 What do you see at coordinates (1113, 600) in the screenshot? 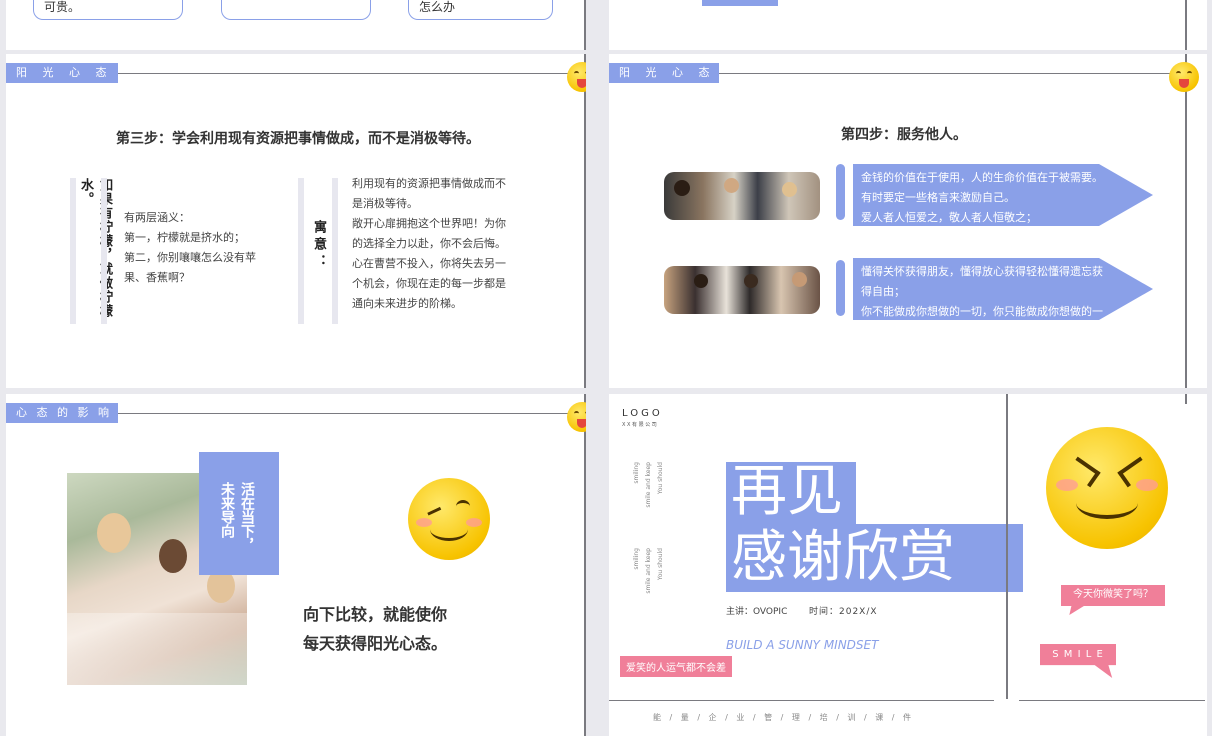
I see `speech-bubble-1: 今天你微笑了吗？` at bounding box center [1113, 600].